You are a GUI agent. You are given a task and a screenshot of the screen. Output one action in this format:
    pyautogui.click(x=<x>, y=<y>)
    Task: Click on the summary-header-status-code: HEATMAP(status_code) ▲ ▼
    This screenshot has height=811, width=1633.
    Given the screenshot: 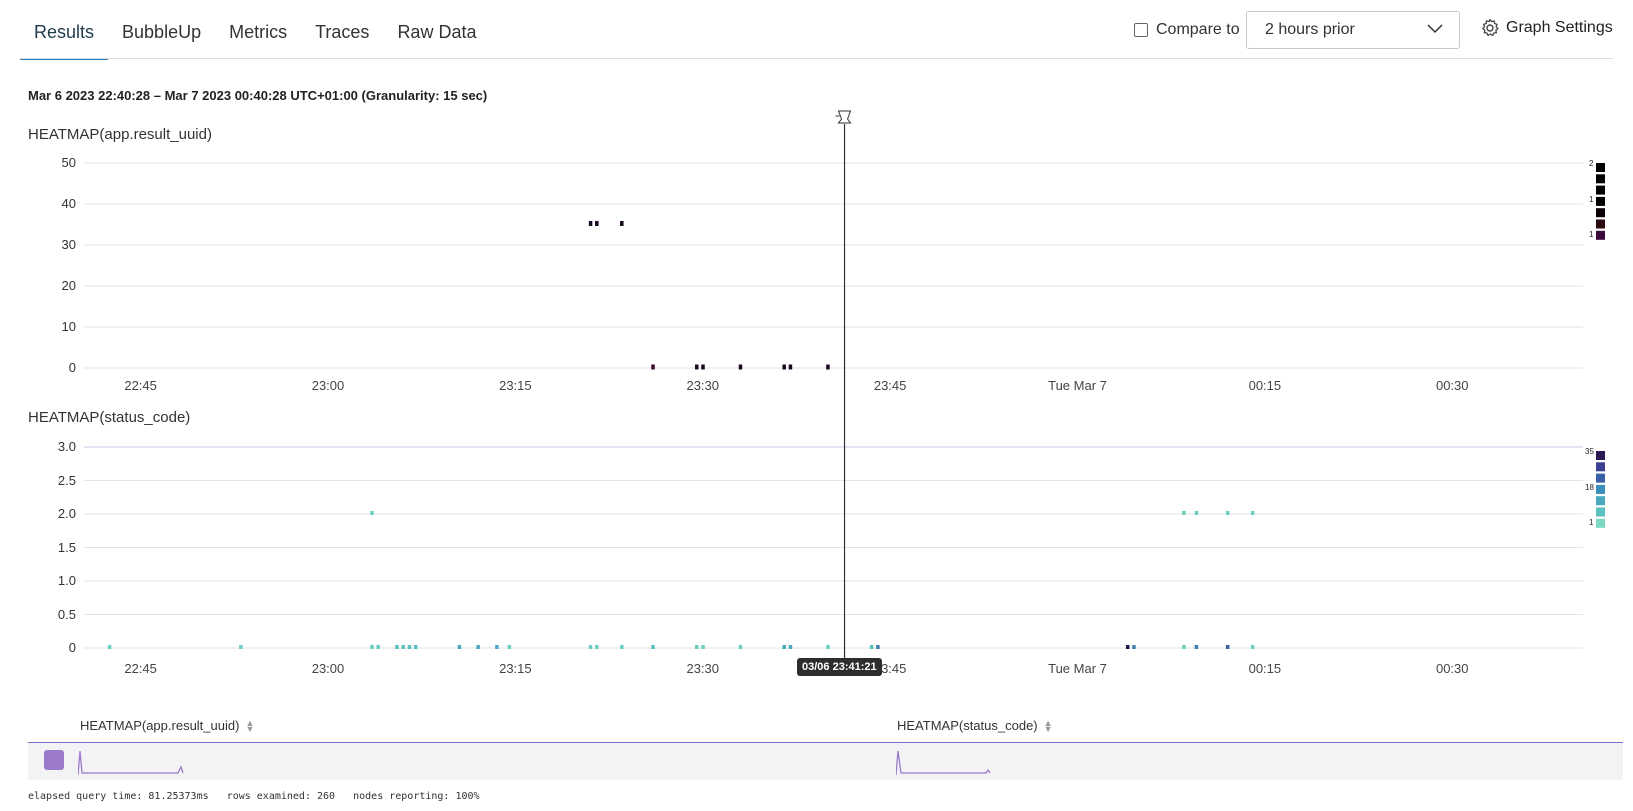 What is the action you would take?
    pyautogui.click(x=975, y=725)
    